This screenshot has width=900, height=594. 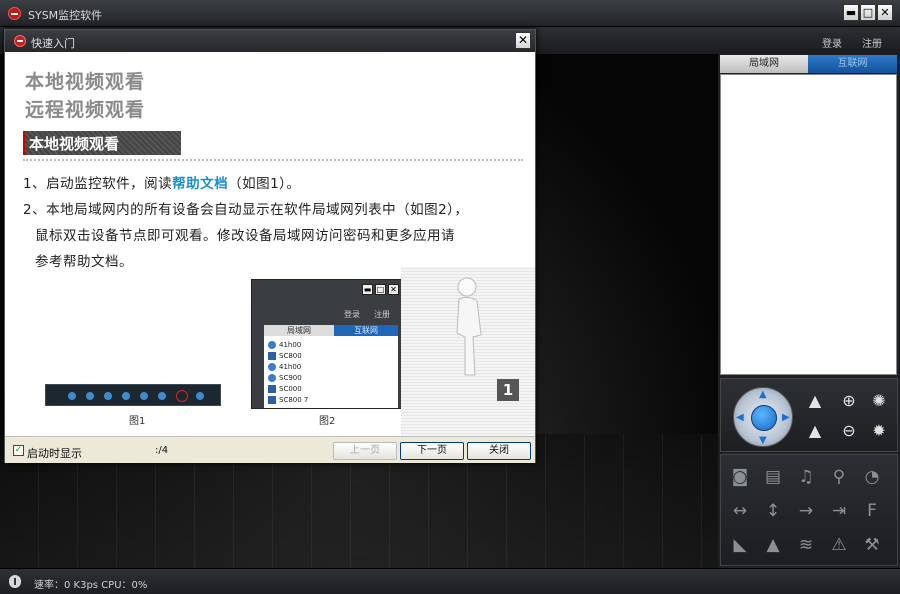 What do you see at coordinates (102, 143) in the screenshot?
I see `section-title: 本地视频观看` at bounding box center [102, 143].